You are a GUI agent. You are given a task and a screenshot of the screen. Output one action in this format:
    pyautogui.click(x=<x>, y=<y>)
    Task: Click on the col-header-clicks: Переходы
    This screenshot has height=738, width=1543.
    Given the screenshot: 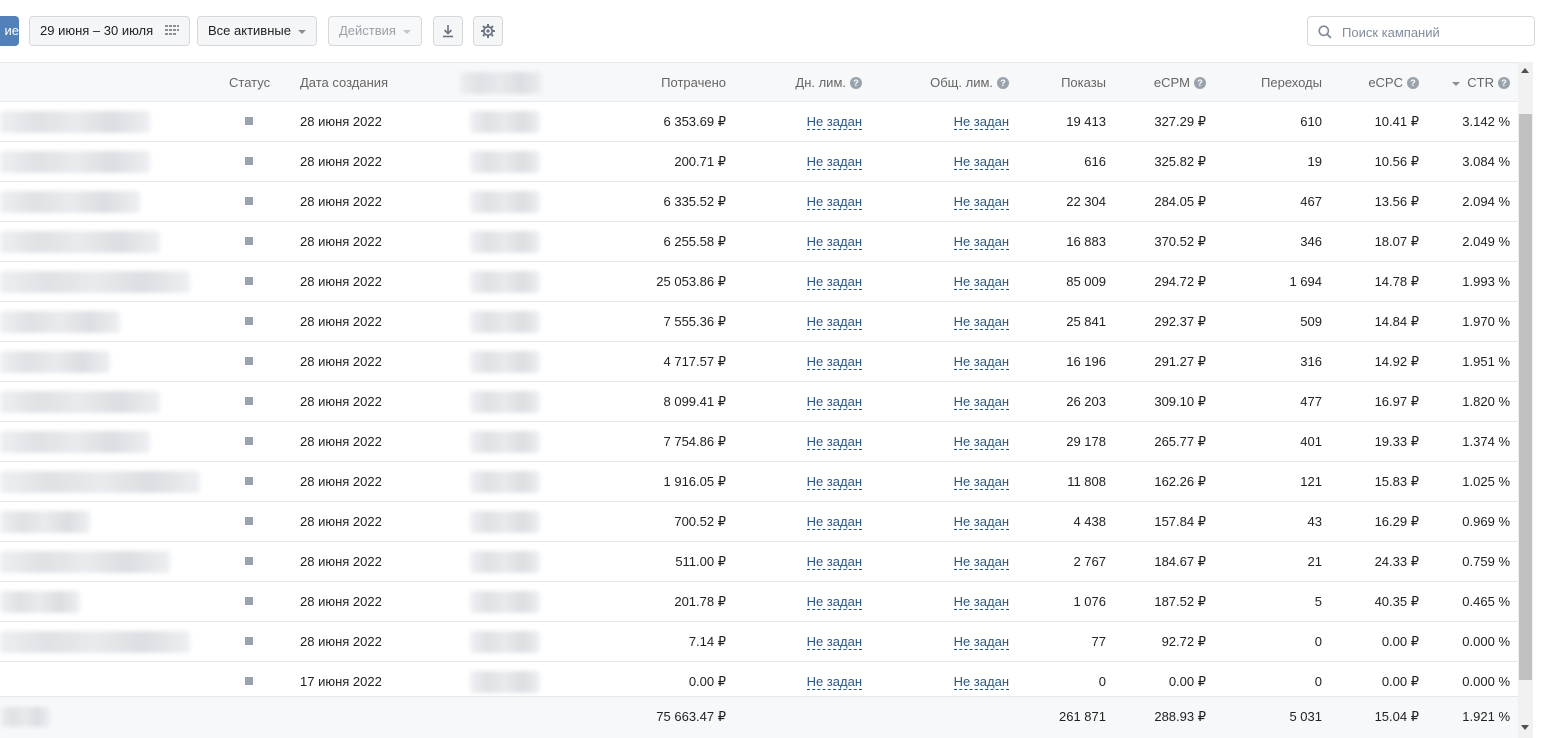 What is the action you would take?
    pyautogui.click(x=1291, y=83)
    